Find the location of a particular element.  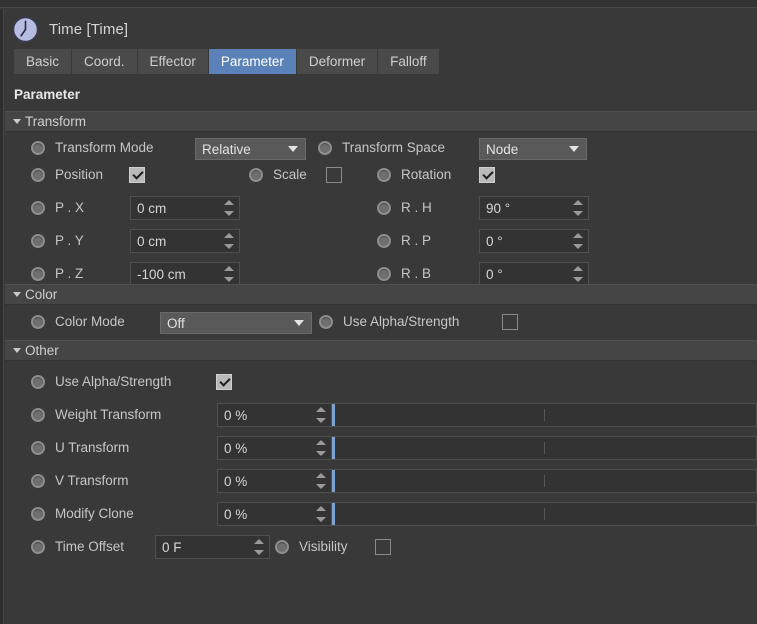

color-mode-dropdown: Off is located at coordinates (236, 323).